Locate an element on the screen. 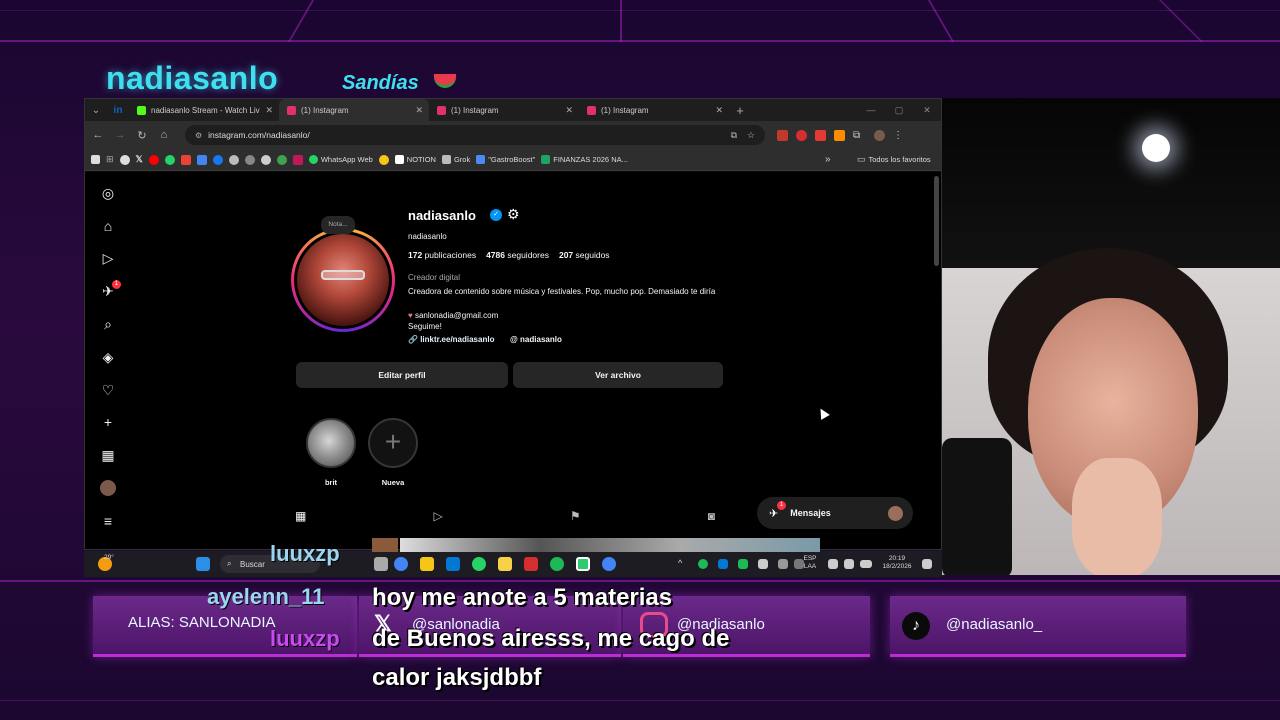  more-bookmarks-icon: » is located at coordinates (828, 159).